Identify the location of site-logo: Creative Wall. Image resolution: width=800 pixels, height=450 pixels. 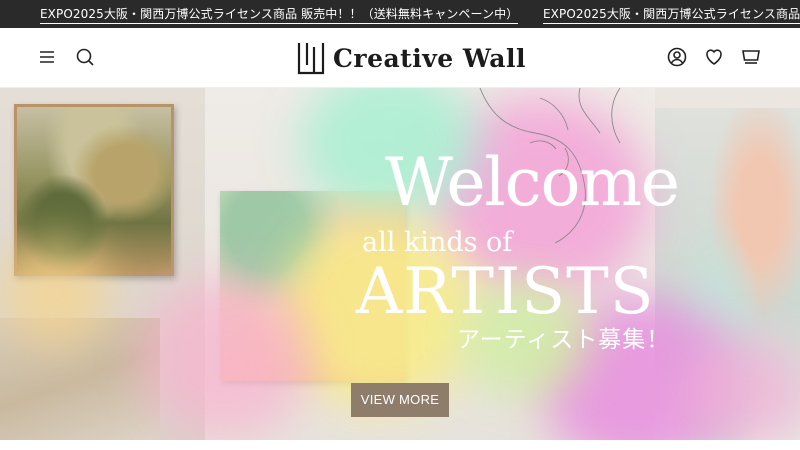
(411, 58).